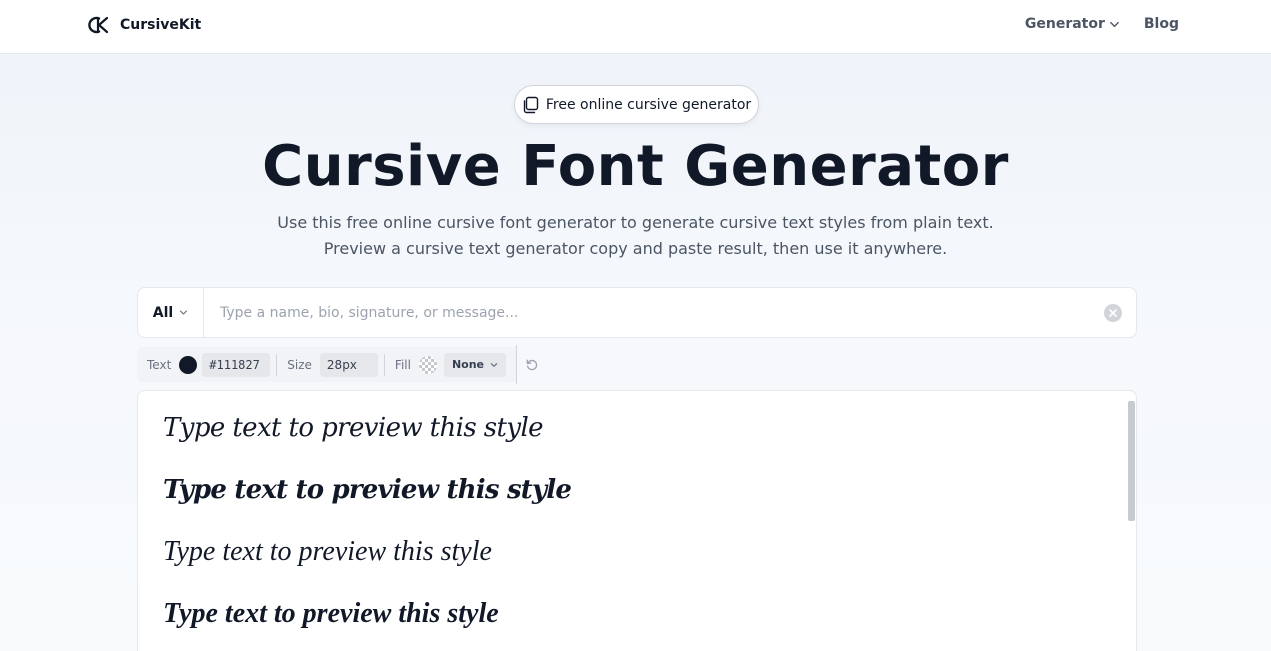 The width and height of the screenshot is (1271, 651). What do you see at coordinates (635, 27) in the screenshot?
I see `top-navbar: CursiveKit Generator Blog` at bounding box center [635, 27].